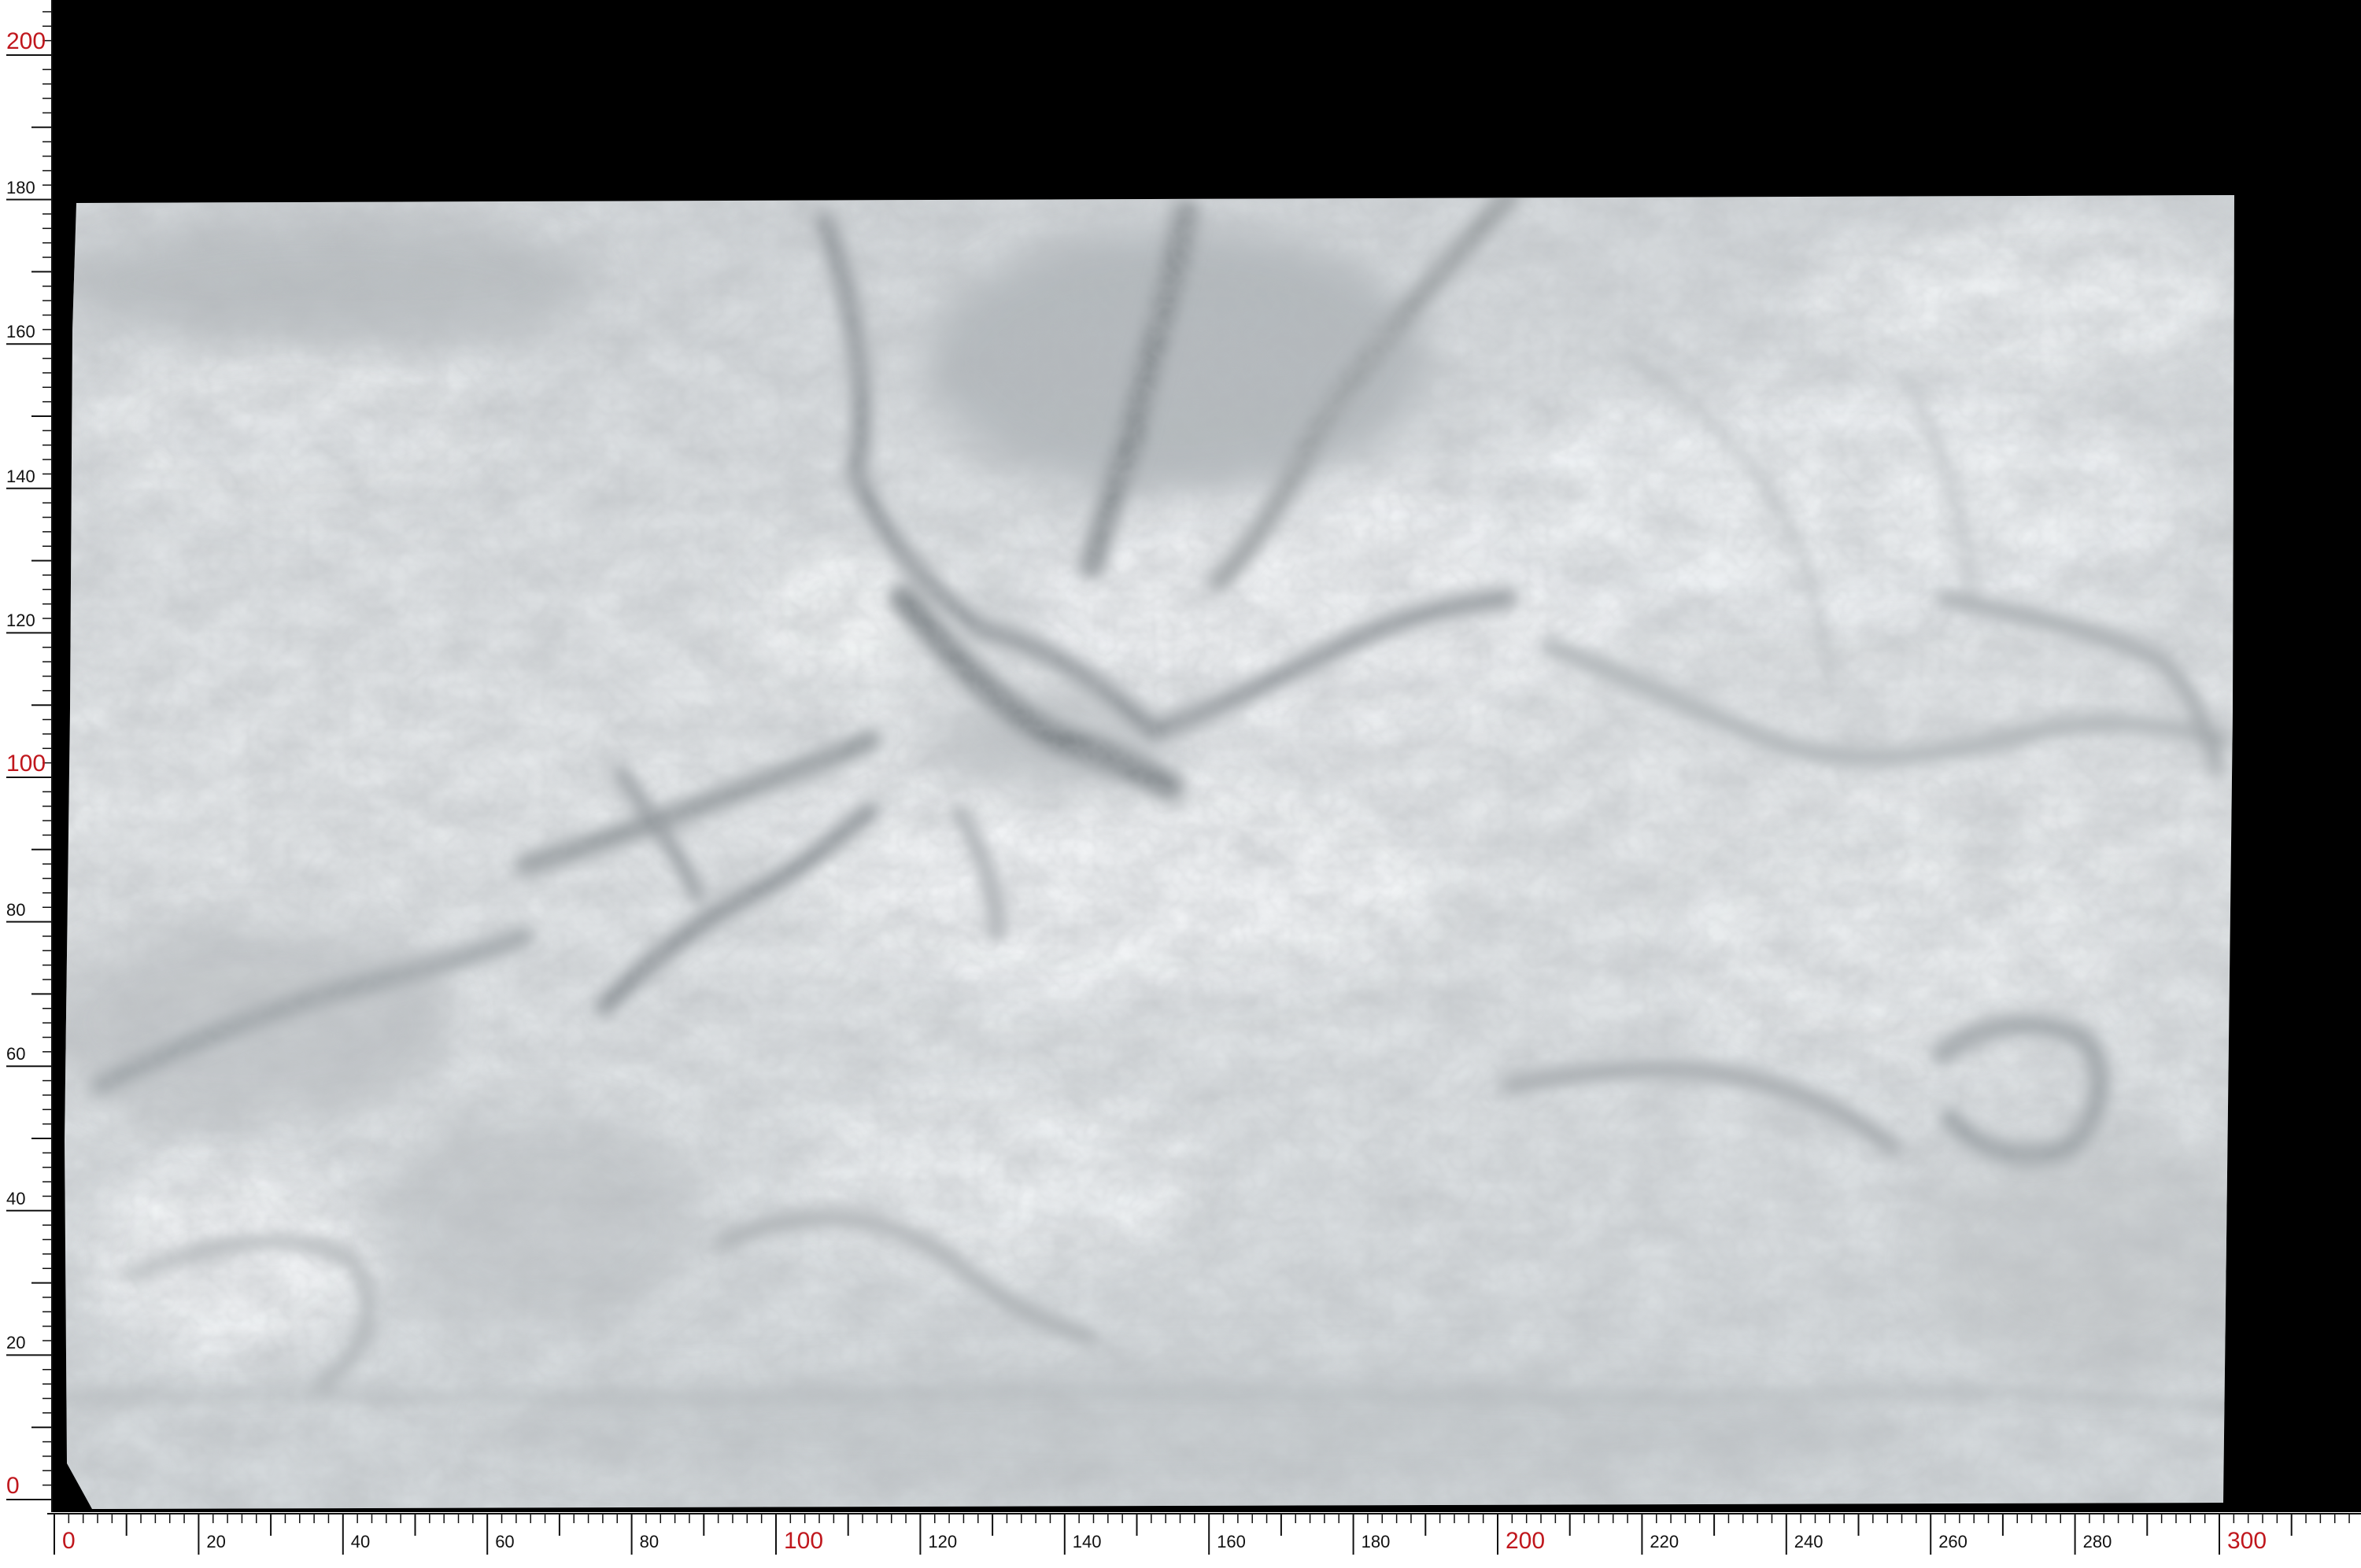 The image size is (2361, 1568). Describe the element at coordinates (1953, 1542) in the screenshot. I see `ruler-label: 260` at that location.